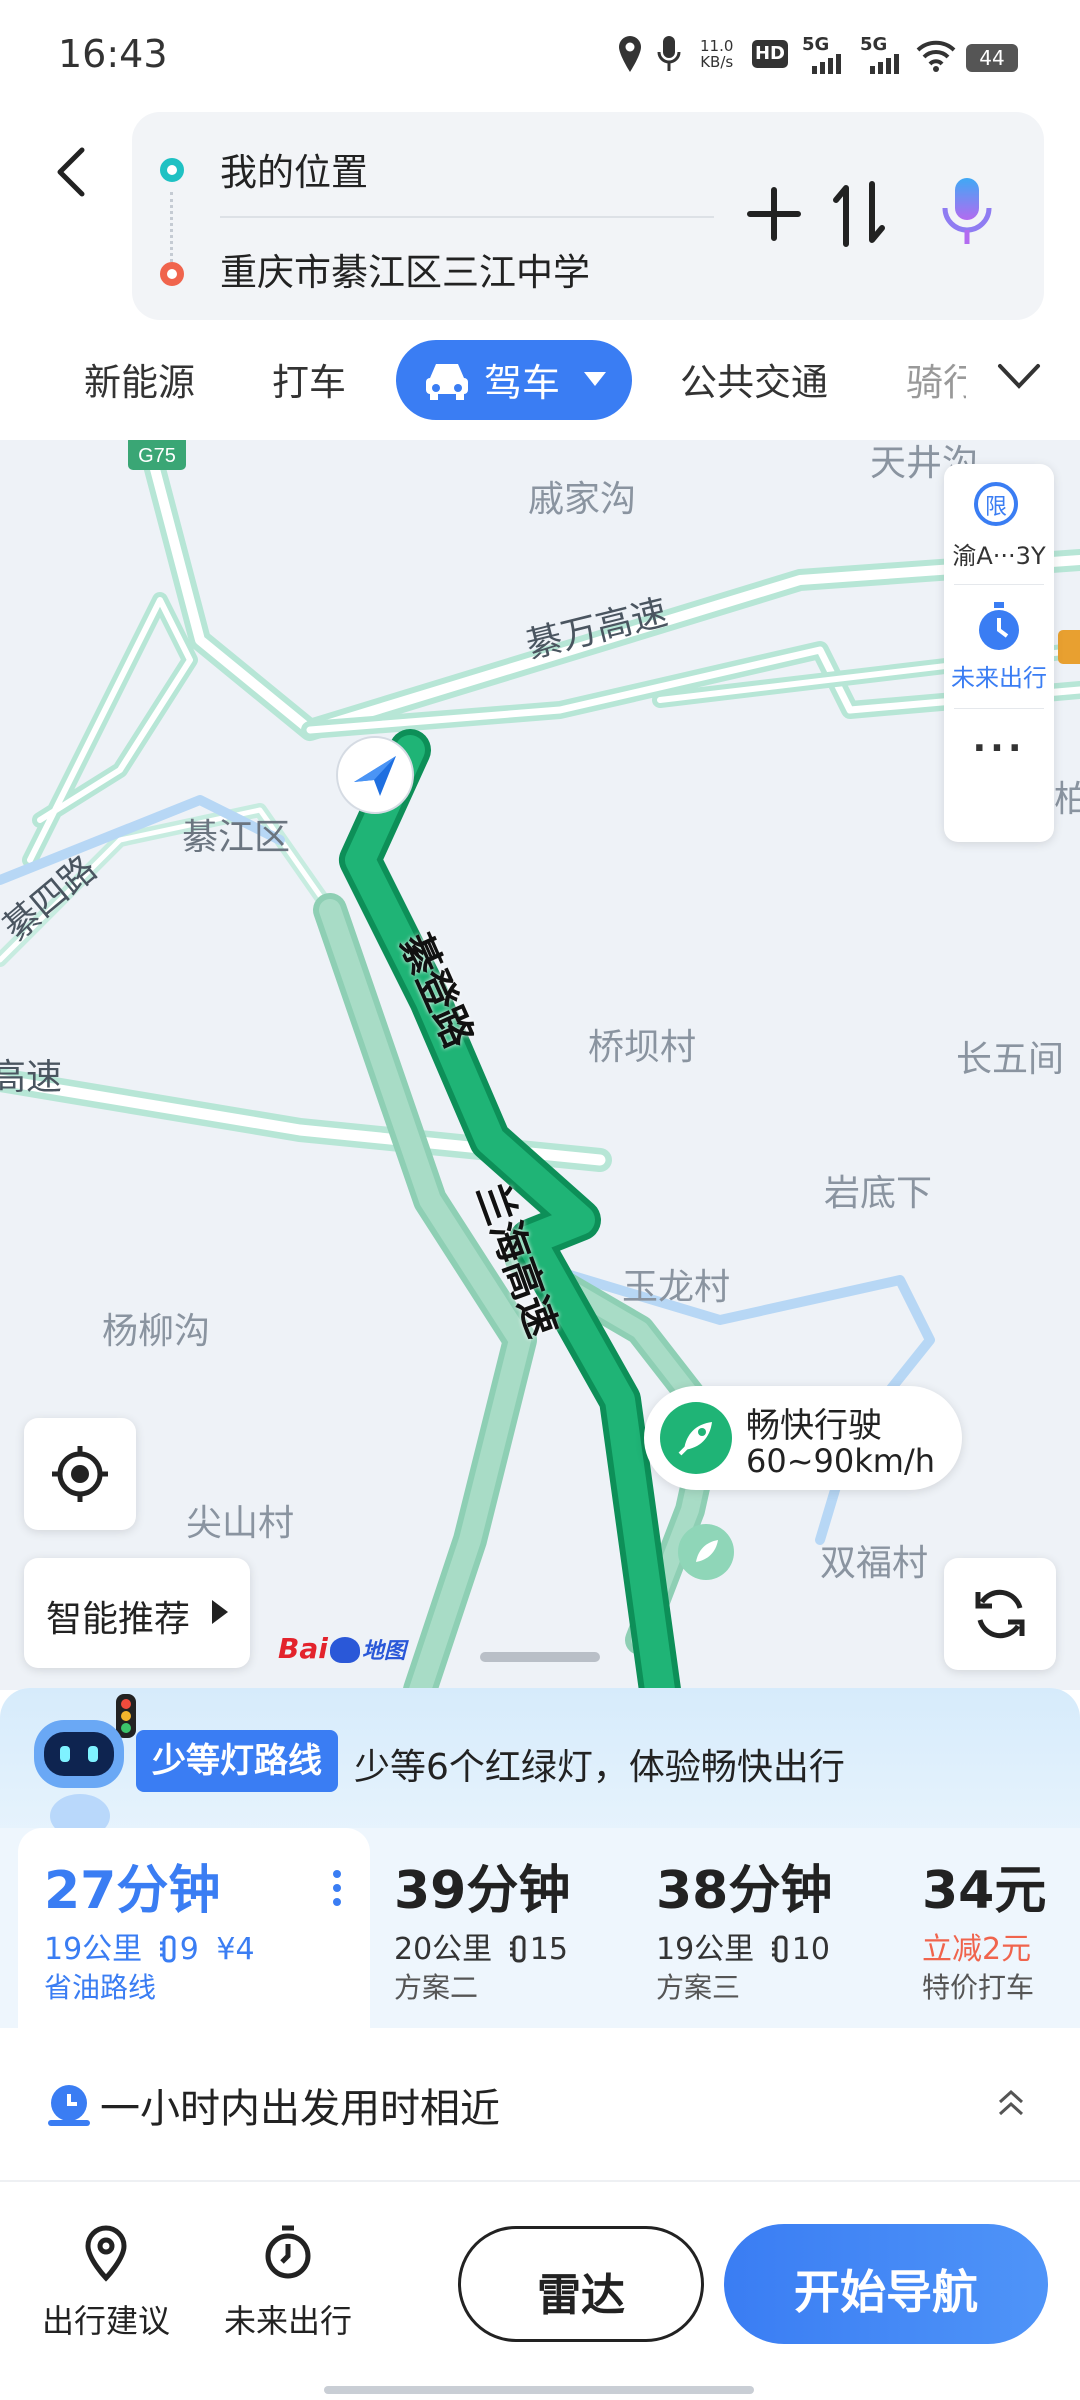 The height and width of the screenshot is (2400, 1080). What do you see at coordinates (173, 227) in the screenshot?
I see `route-connector` at bounding box center [173, 227].